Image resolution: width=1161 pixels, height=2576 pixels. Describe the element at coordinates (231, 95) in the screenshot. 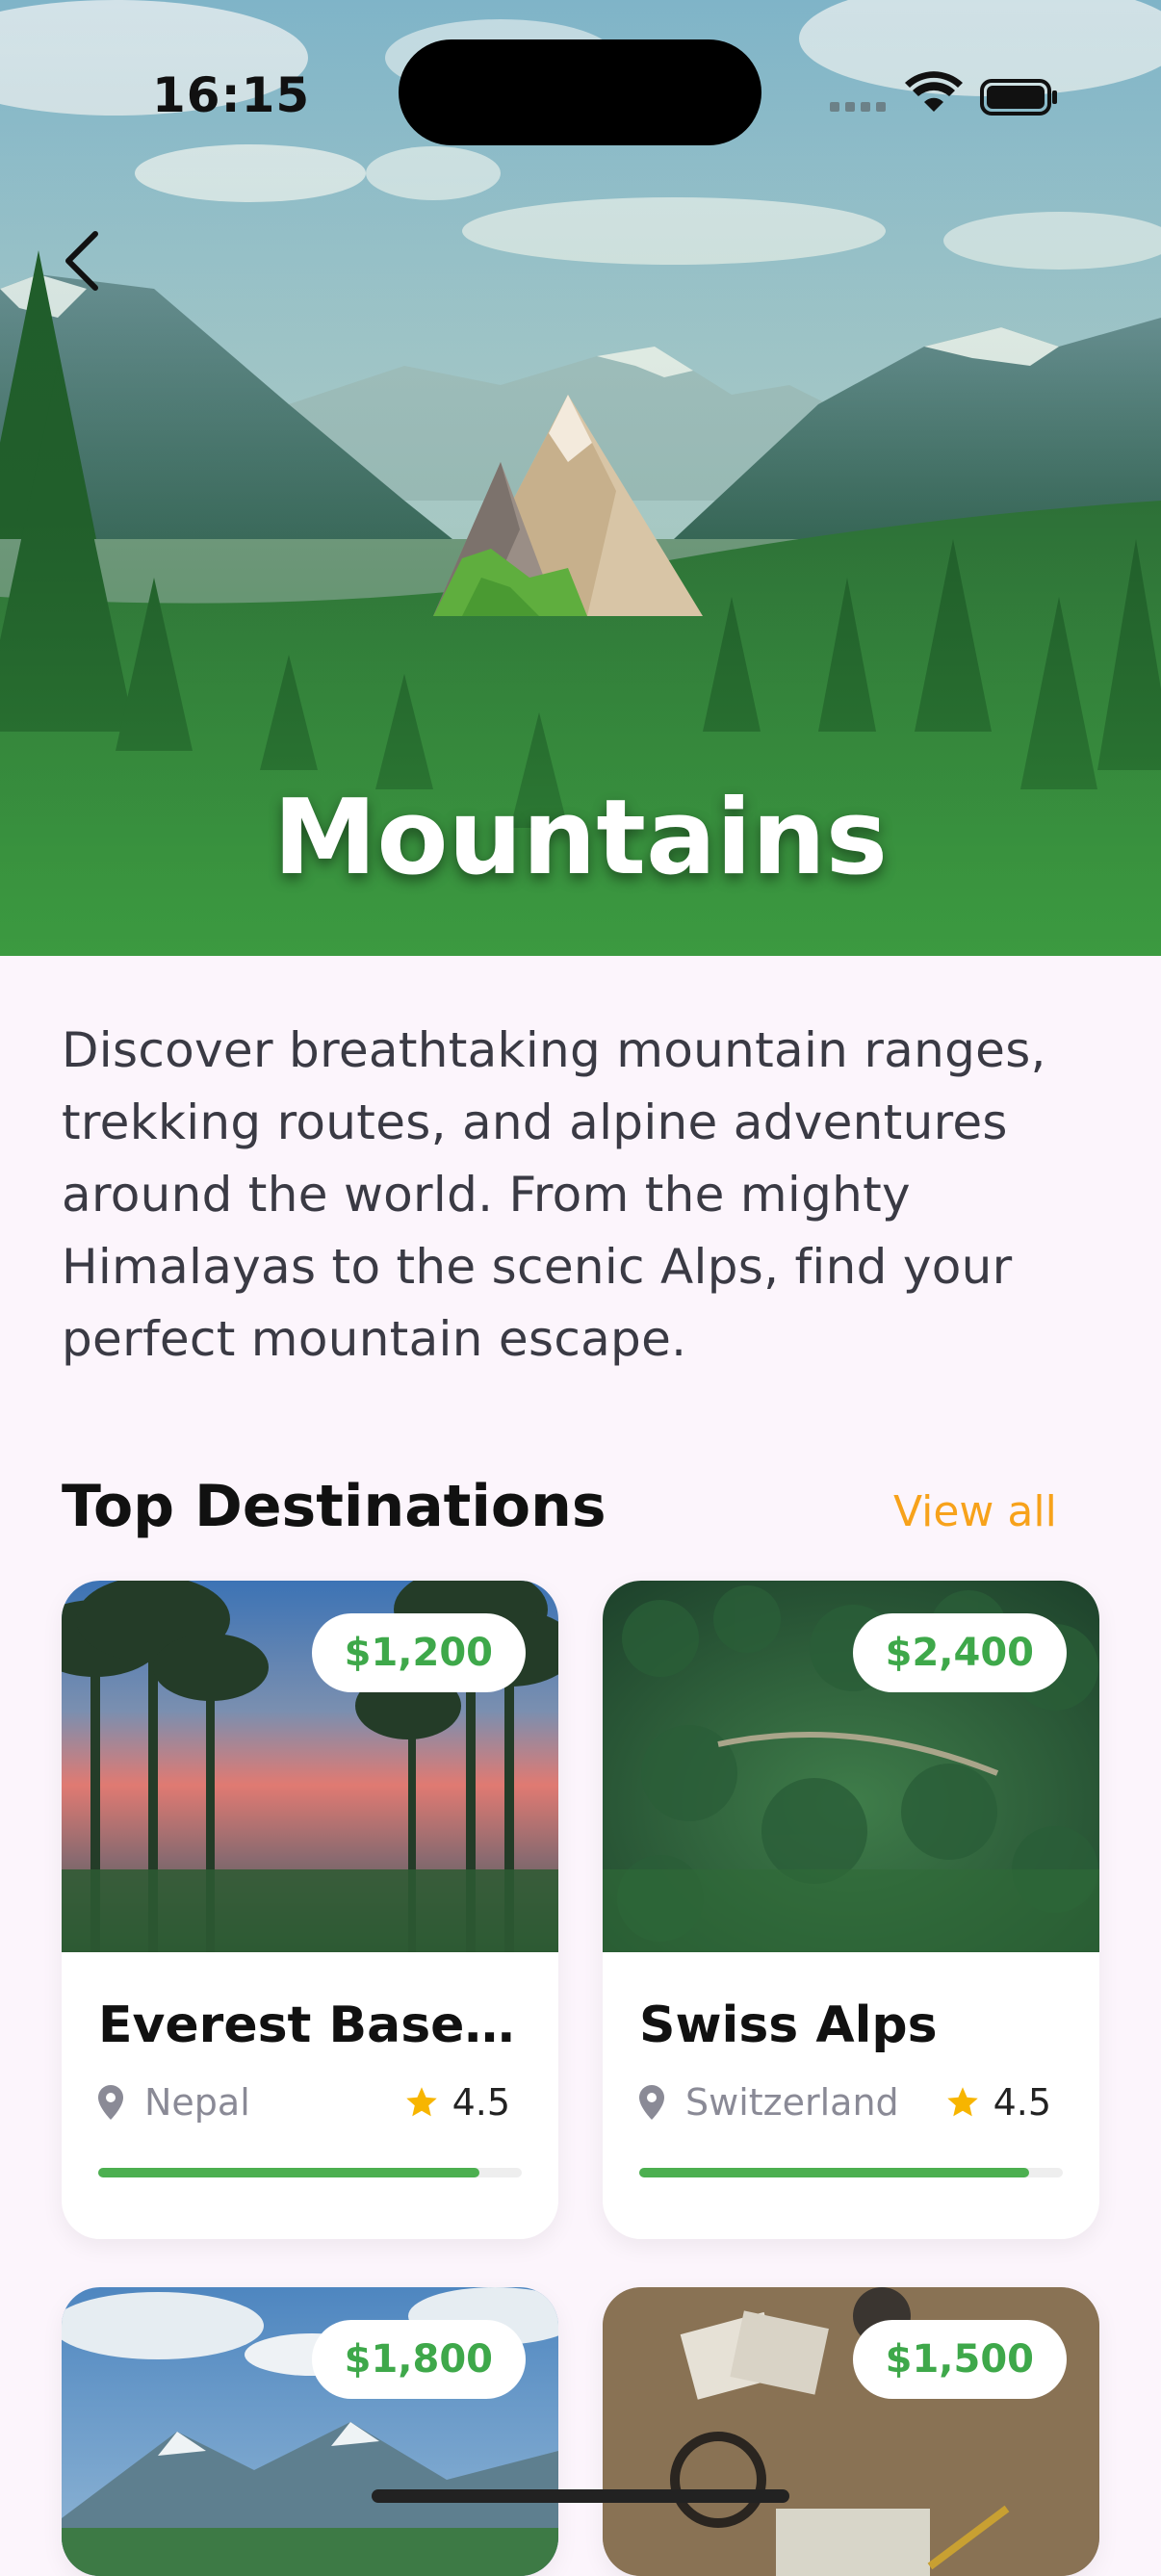

I see `status-time: 16:15` at that location.